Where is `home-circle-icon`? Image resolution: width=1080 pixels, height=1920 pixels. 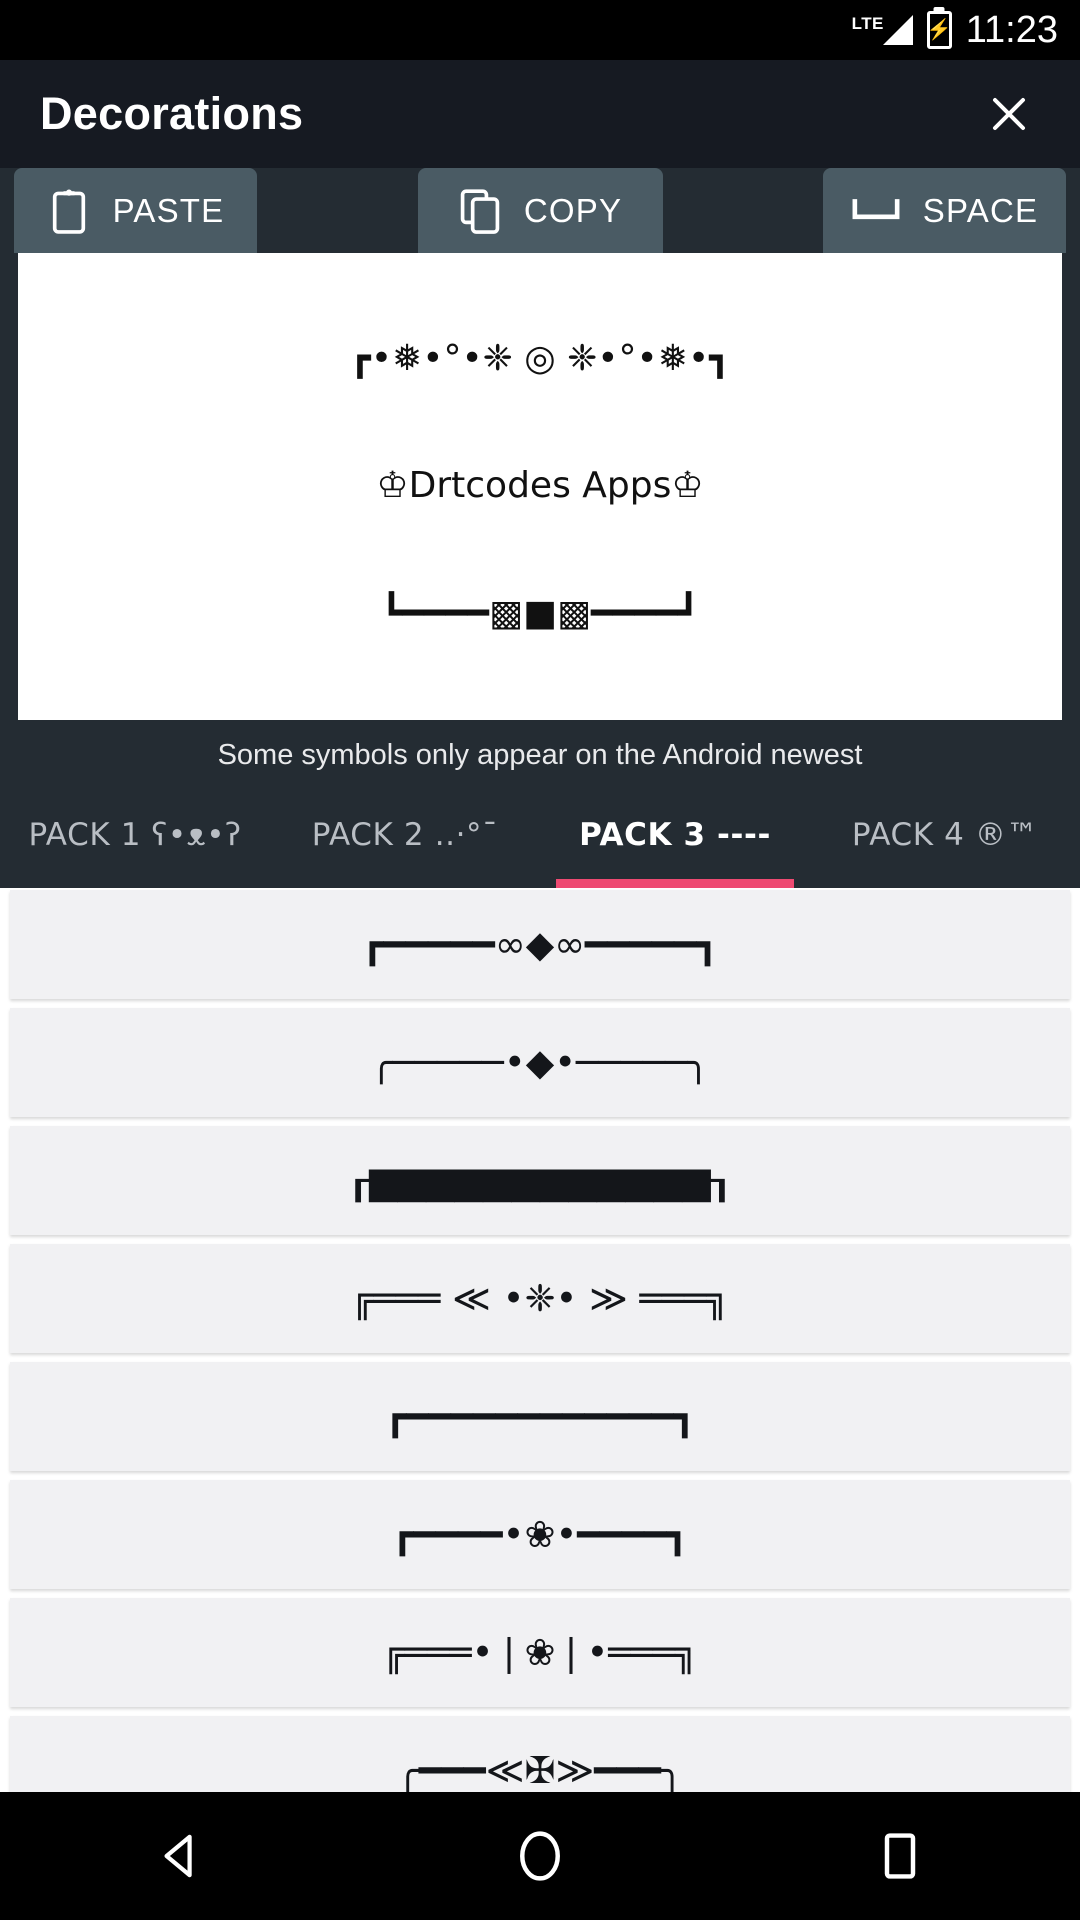 home-circle-icon is located at coordinates (540, 1856).